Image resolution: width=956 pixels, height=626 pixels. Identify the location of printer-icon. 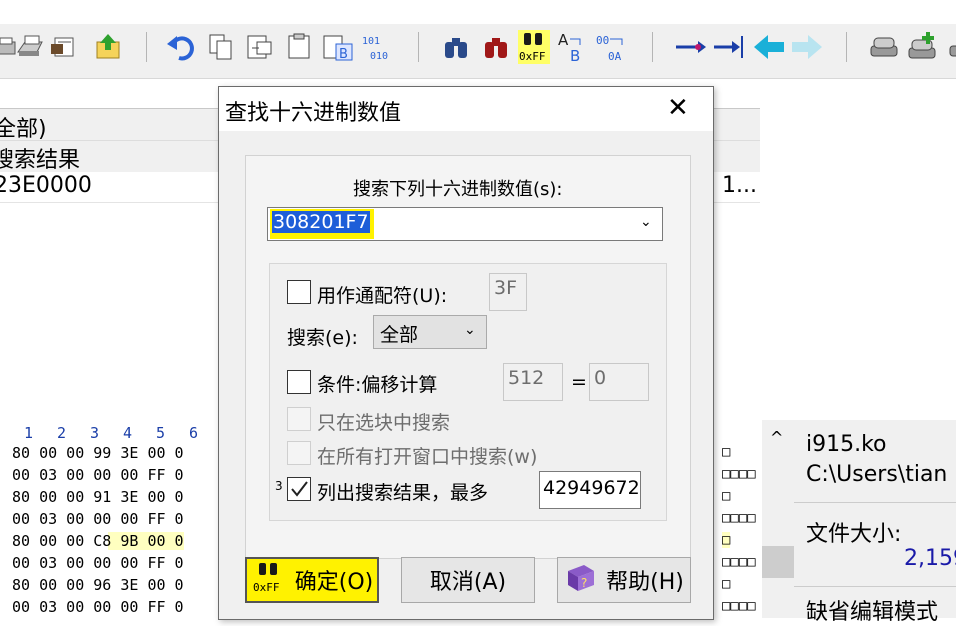
(30, 47).